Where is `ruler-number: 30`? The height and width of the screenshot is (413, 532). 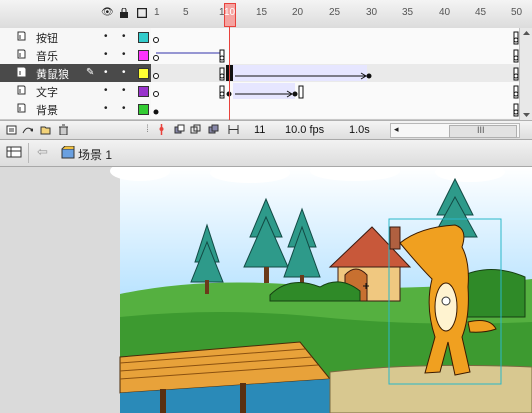 ruler-number: 30 is located at coordinates (372, 12).